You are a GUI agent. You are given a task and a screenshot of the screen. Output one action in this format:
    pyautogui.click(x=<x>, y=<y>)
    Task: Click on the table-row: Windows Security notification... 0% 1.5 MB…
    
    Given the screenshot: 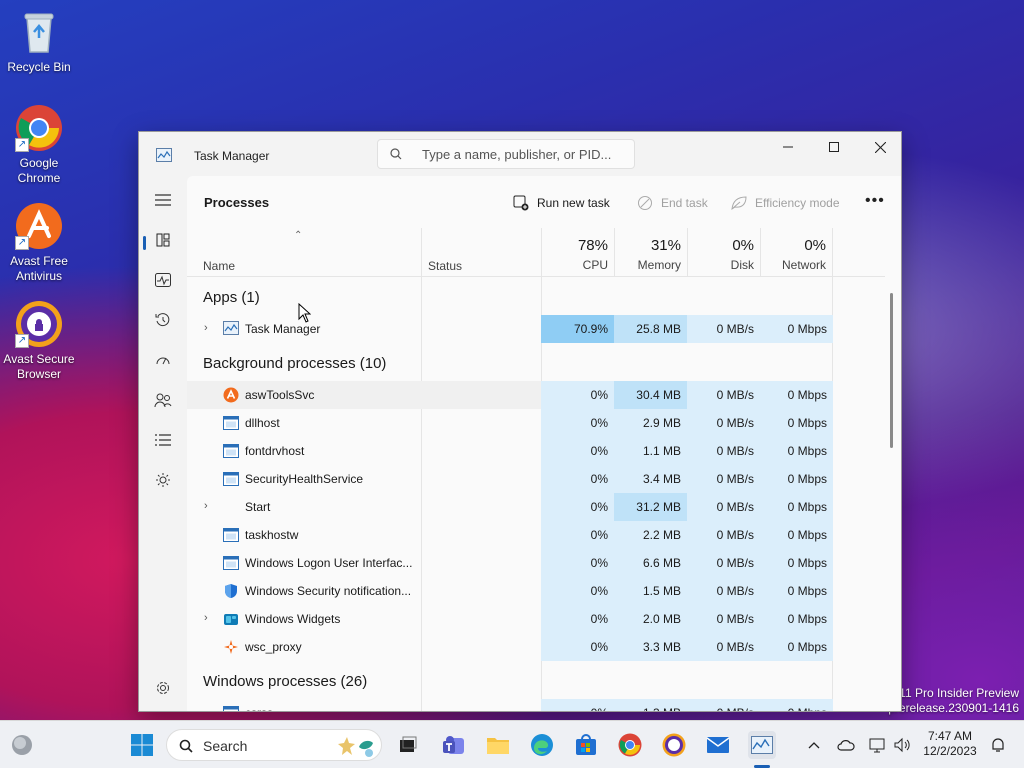 What is the action you would take?
    pyautogui.click(x=510, y=591)
    